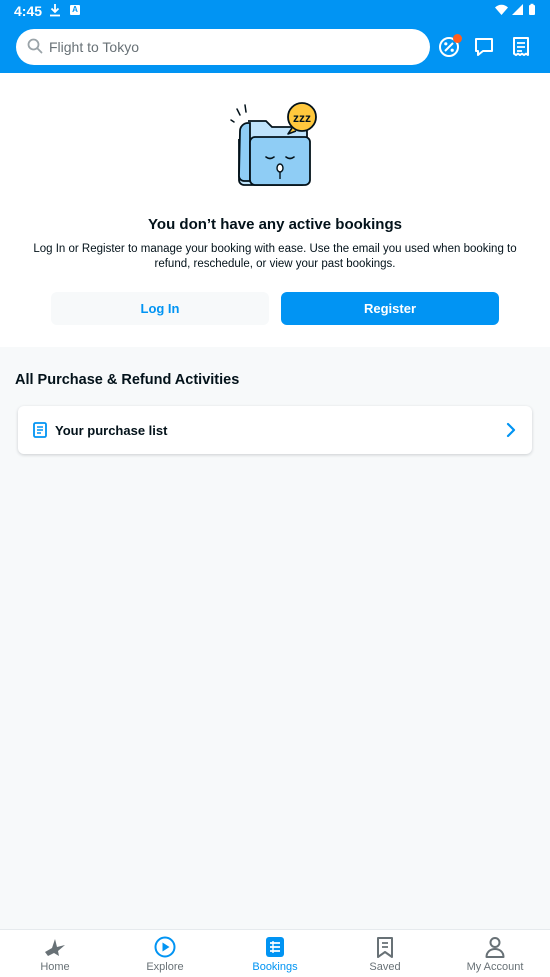 The image size is (550, 977). What do you see at coordinates (275, 947) in the screenshot?
I see `bookings-icon` at bounding box center [275, 947].